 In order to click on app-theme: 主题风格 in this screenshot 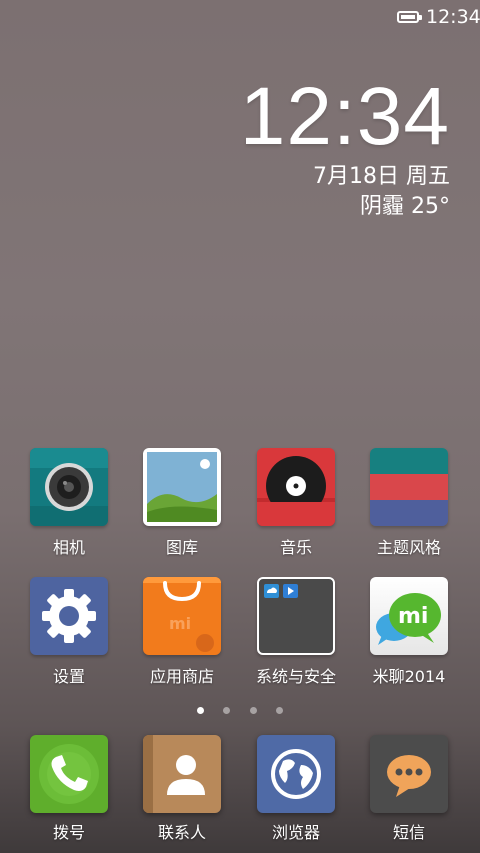, I will do `click(409, 503)`.